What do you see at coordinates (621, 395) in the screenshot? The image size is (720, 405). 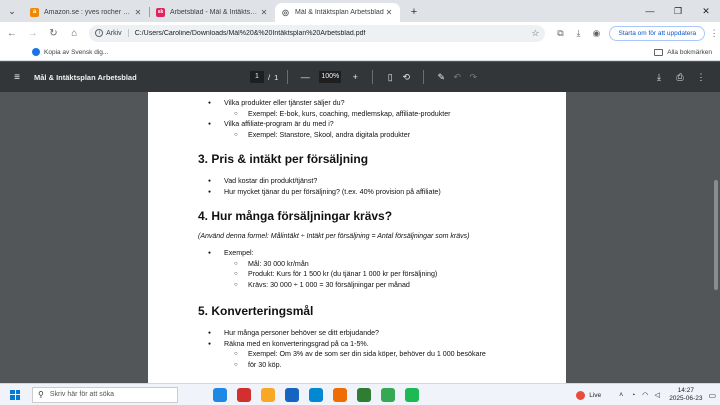 I see `chevron-up-icon: ˄` at bounding box center [621, 395].